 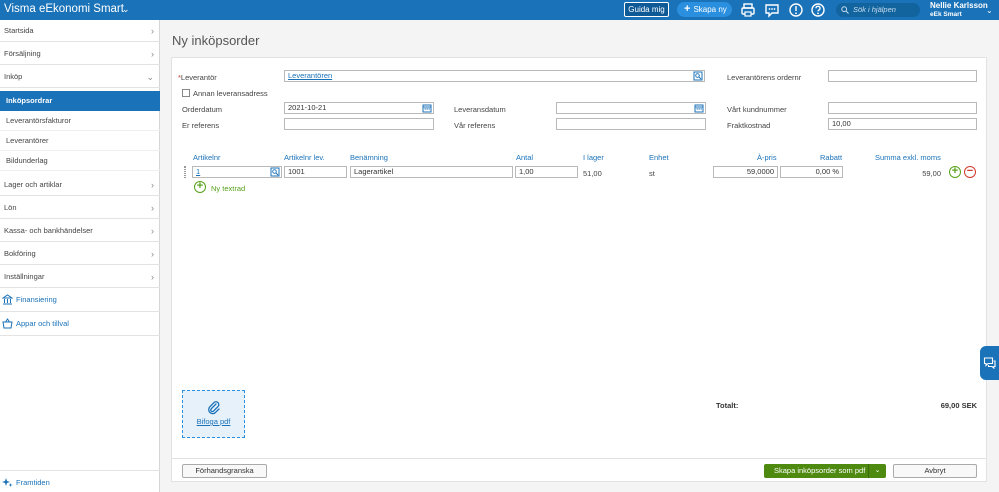 What do you see at coordinates (22, 53) in the screenshot?
I see `sidebar-item-label: Försäljning` at bounding box center [22, 53].